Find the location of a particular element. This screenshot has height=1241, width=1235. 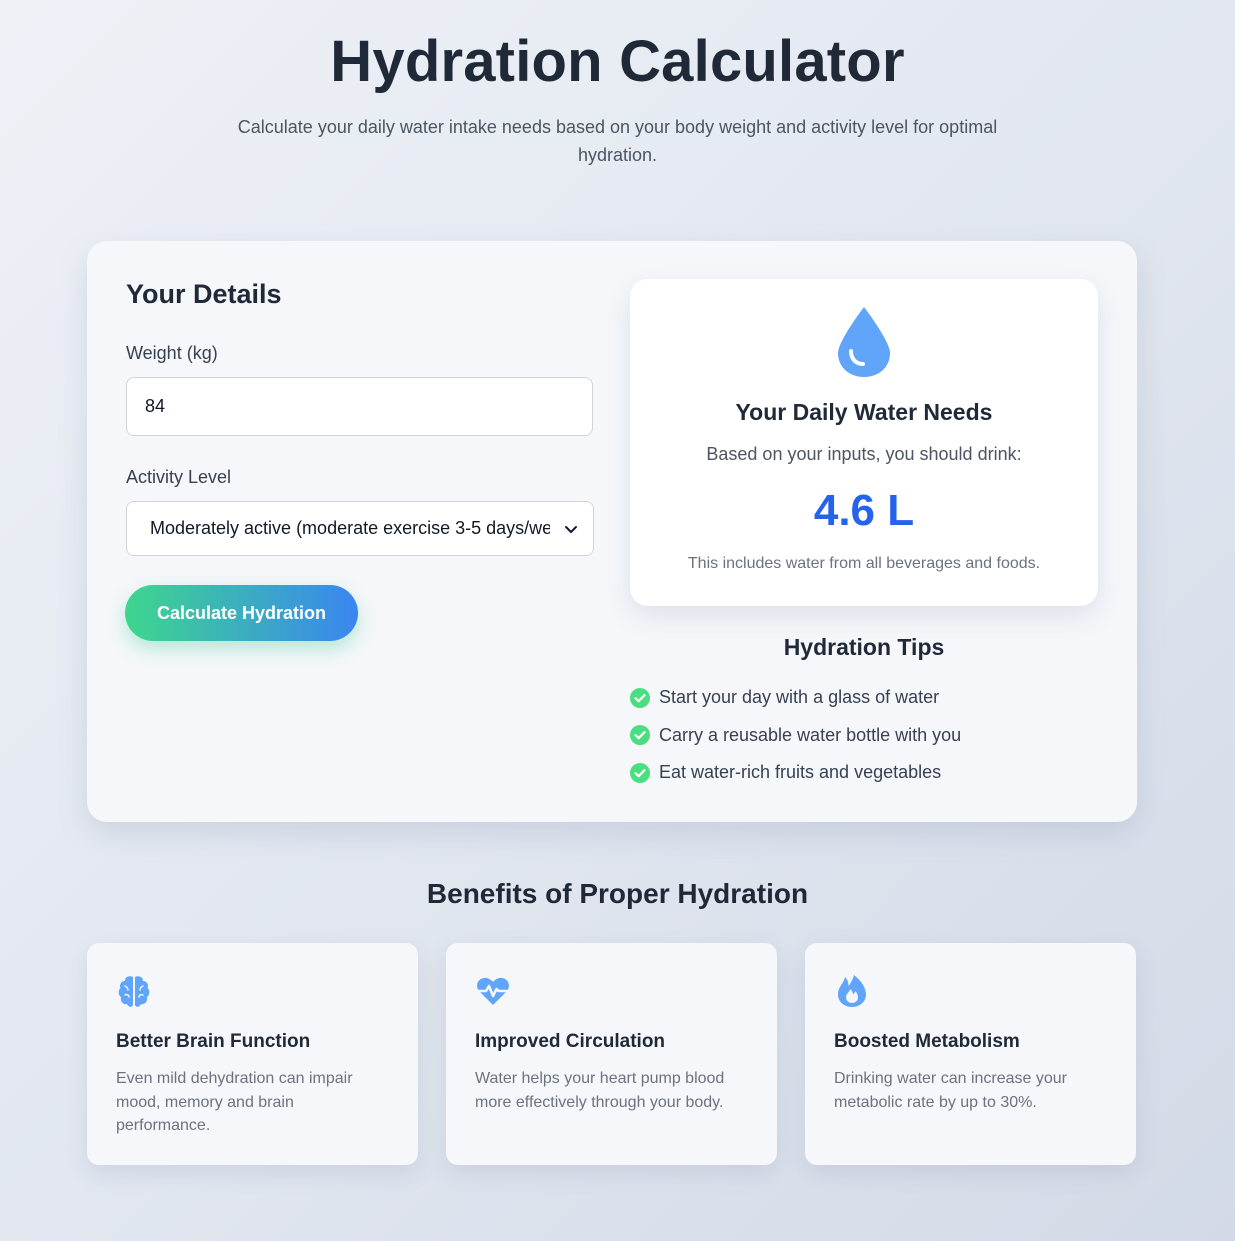

brain-icon is located at coordinates (134, 991).